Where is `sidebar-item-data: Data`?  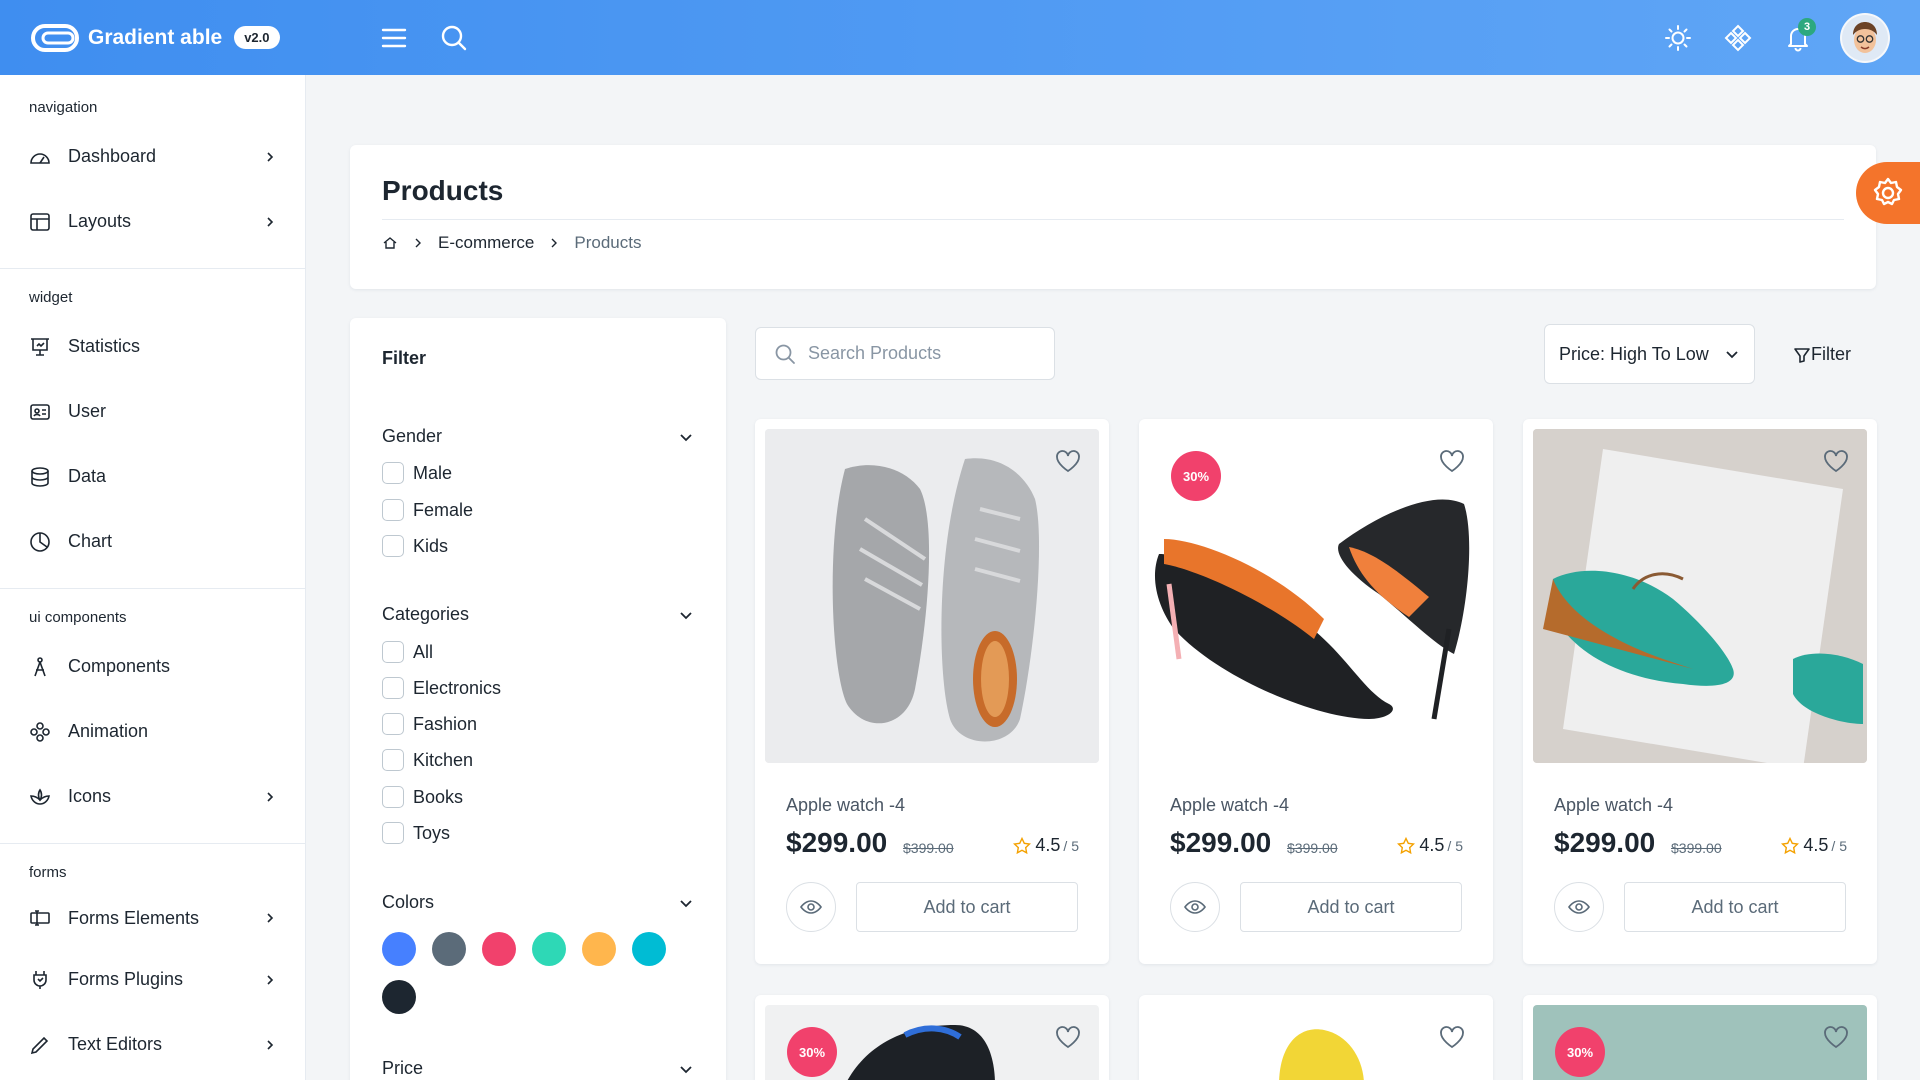
sidebar-item-data: Data is located at coordinates (152, 476).